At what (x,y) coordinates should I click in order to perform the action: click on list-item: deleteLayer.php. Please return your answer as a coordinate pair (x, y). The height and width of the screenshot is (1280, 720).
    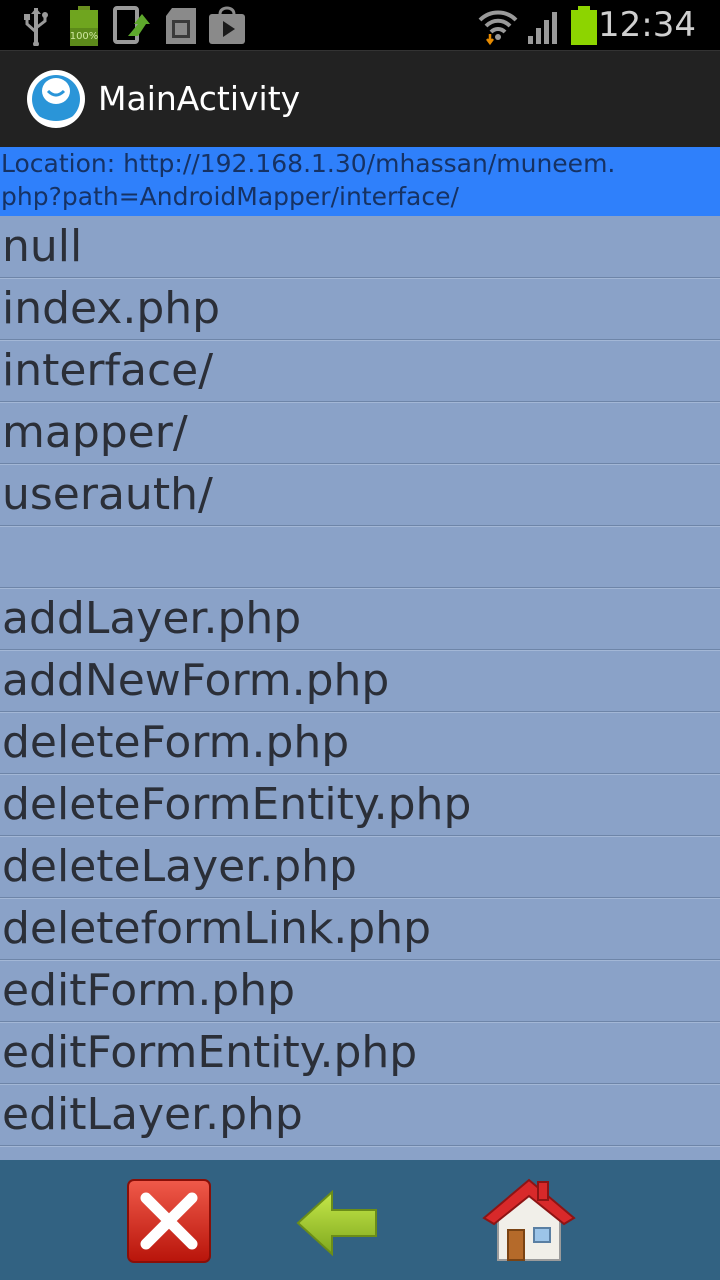
    Looking at the image, I should click on (360, 867).